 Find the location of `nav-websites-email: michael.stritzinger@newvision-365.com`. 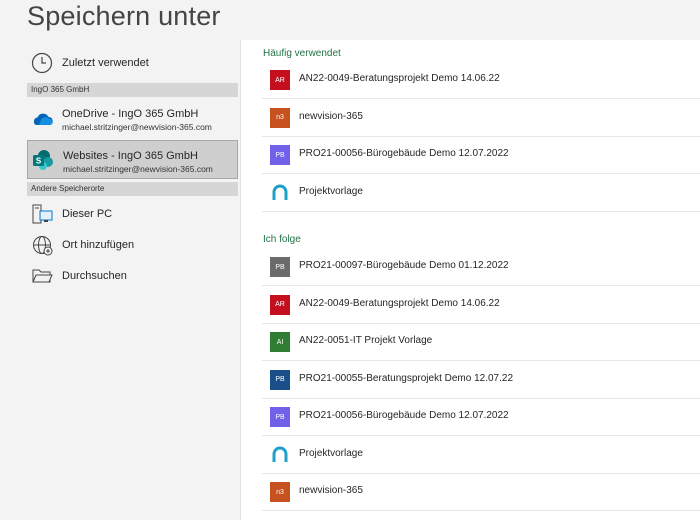

nav-websites-email: michael.stritzinger@newvision-365.com is located at coordinates (138, 169).